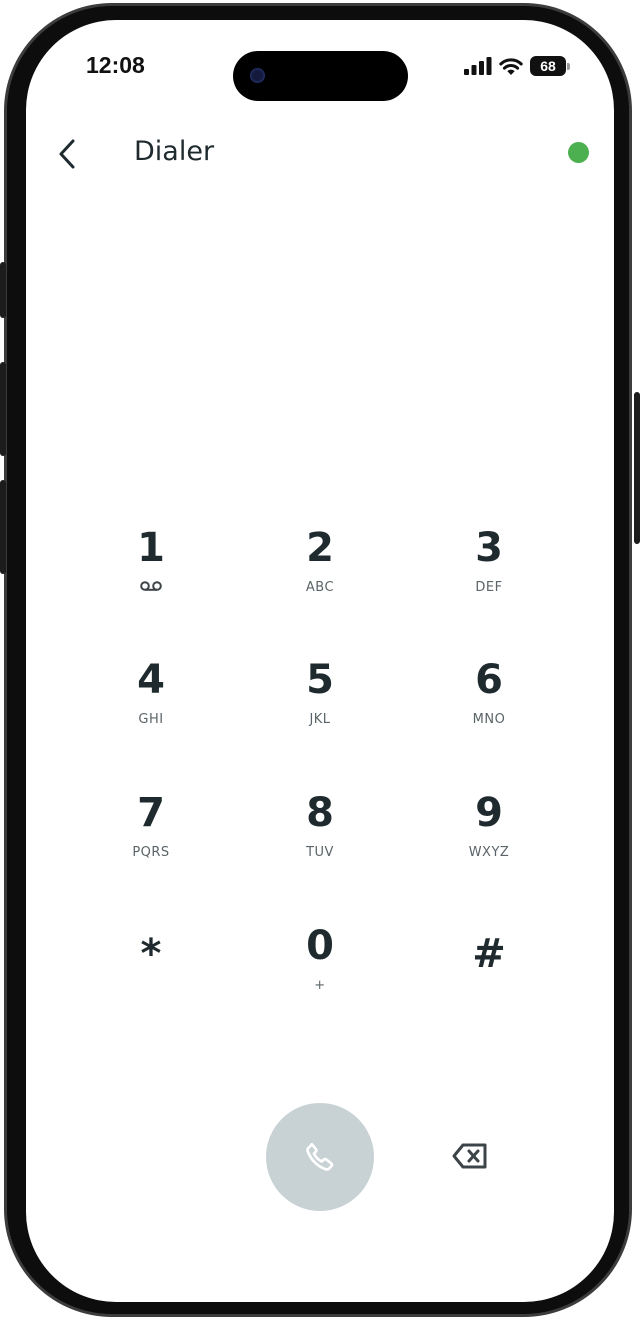 This screenshot has width=640, height=1323. I want to click on key-8: 8 TUV, so click(320, 840).